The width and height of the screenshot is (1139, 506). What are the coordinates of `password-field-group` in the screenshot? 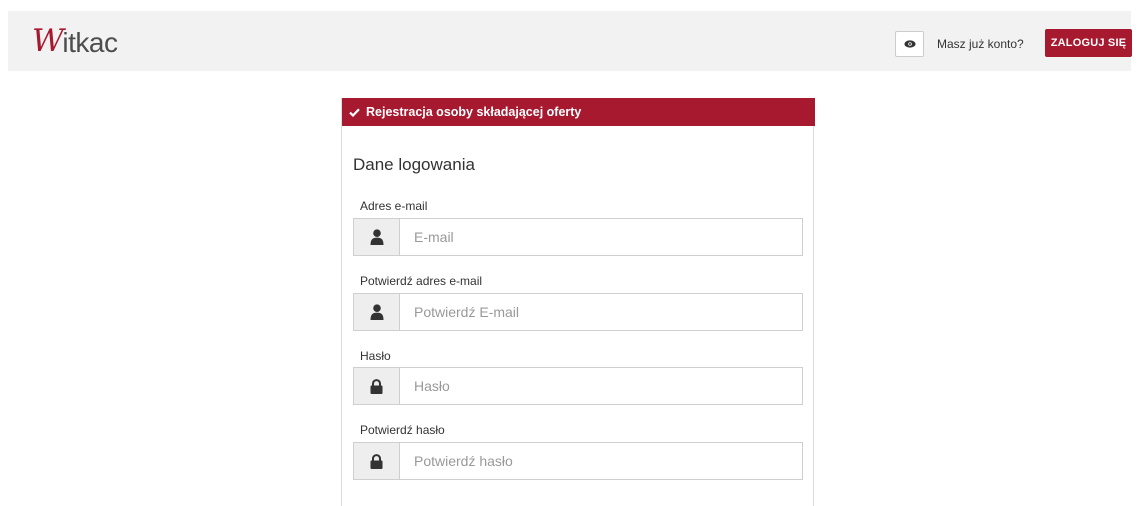 It's located at (578, 386).